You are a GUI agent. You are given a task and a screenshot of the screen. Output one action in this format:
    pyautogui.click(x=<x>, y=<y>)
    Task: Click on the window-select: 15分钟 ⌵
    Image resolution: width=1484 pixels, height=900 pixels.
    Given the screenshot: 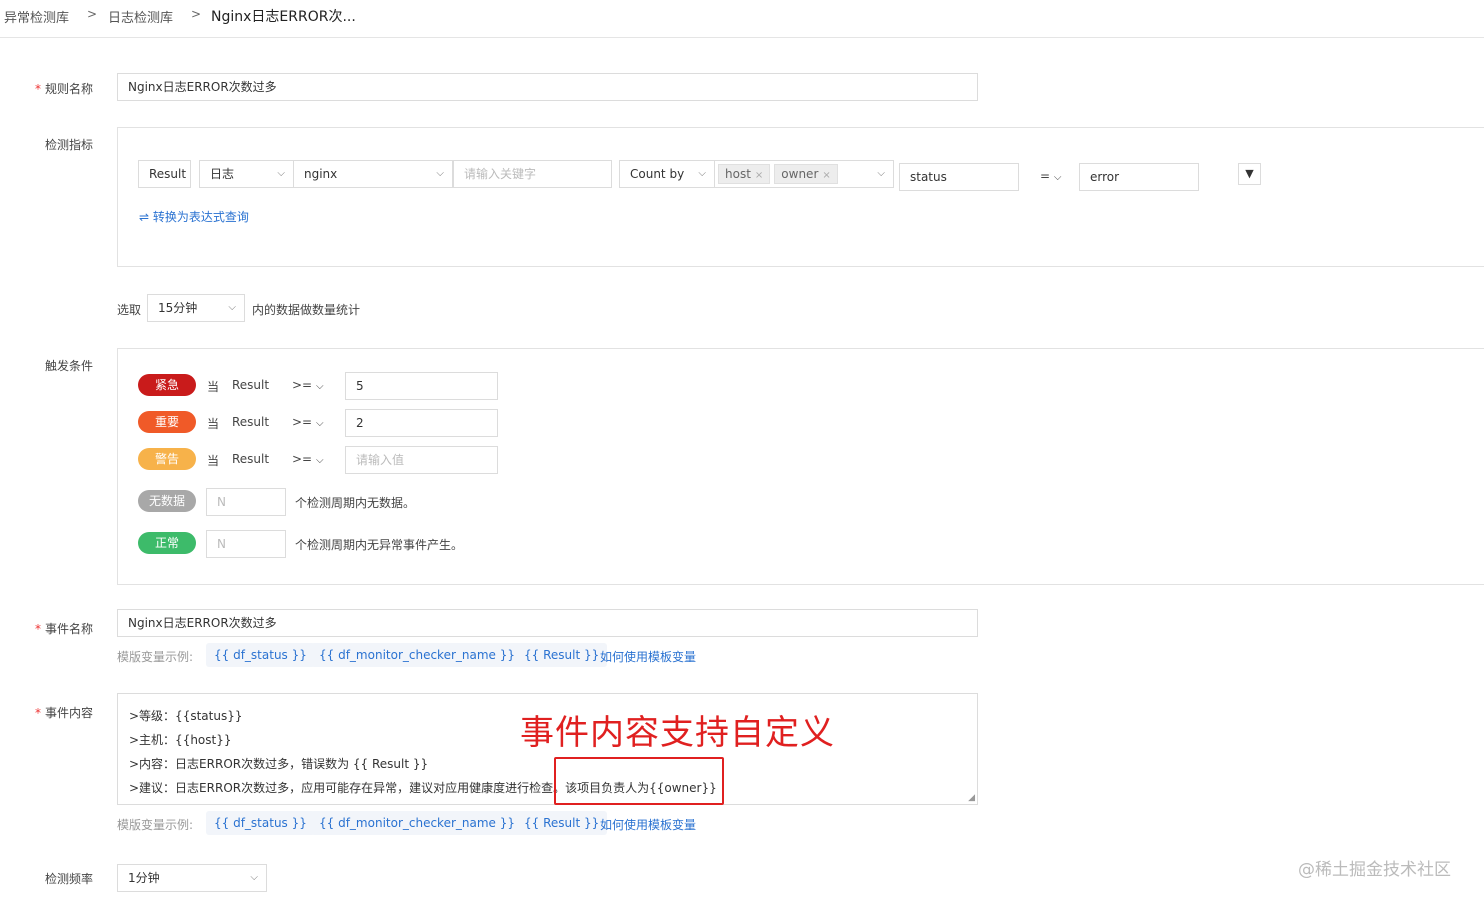 What is the action you would take?
    pyautogui.click(x=196, y=308)
    